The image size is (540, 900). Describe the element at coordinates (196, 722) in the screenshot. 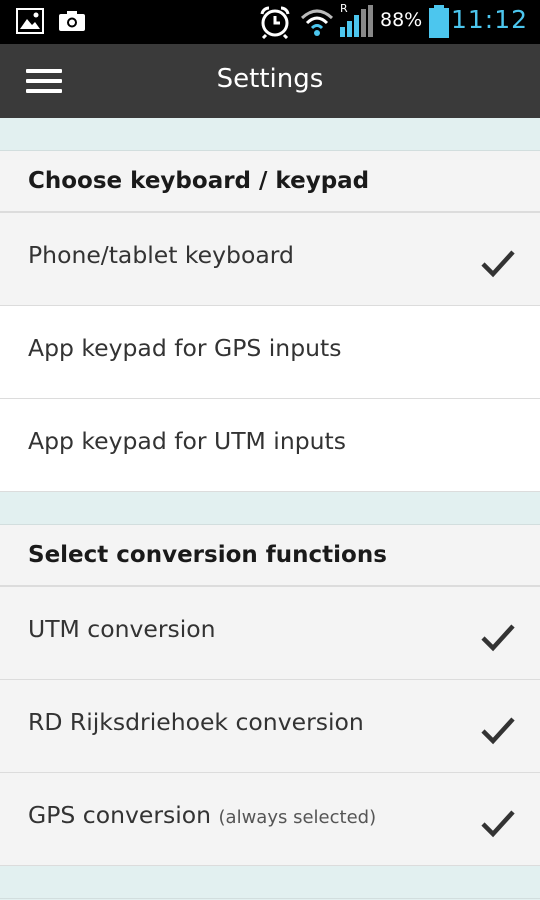

I see `list-item-label: RD Rijksdriehoek conversion` at that location.